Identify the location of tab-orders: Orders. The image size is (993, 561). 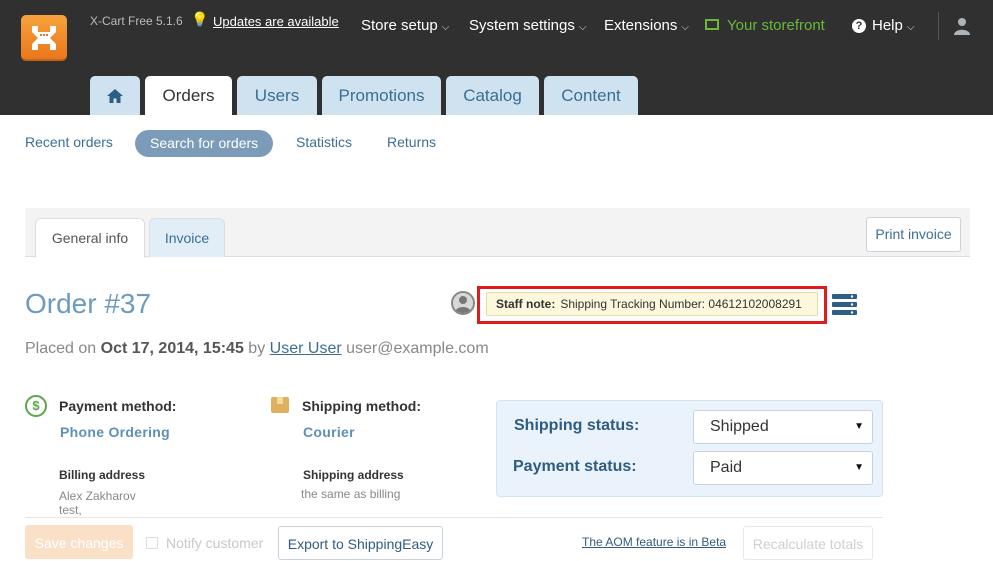
(188, 95).